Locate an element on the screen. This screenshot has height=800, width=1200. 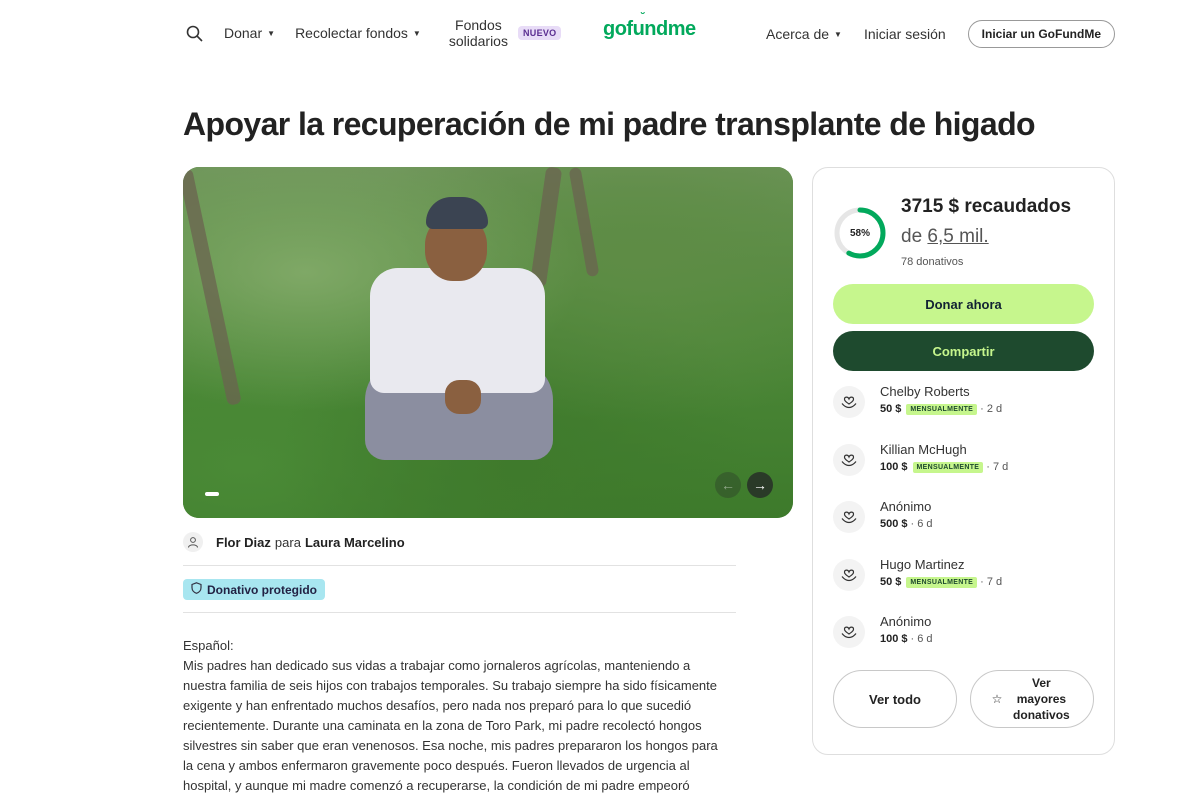
goal-line: de 6,5 mil. is located at coordinates (945, 237).